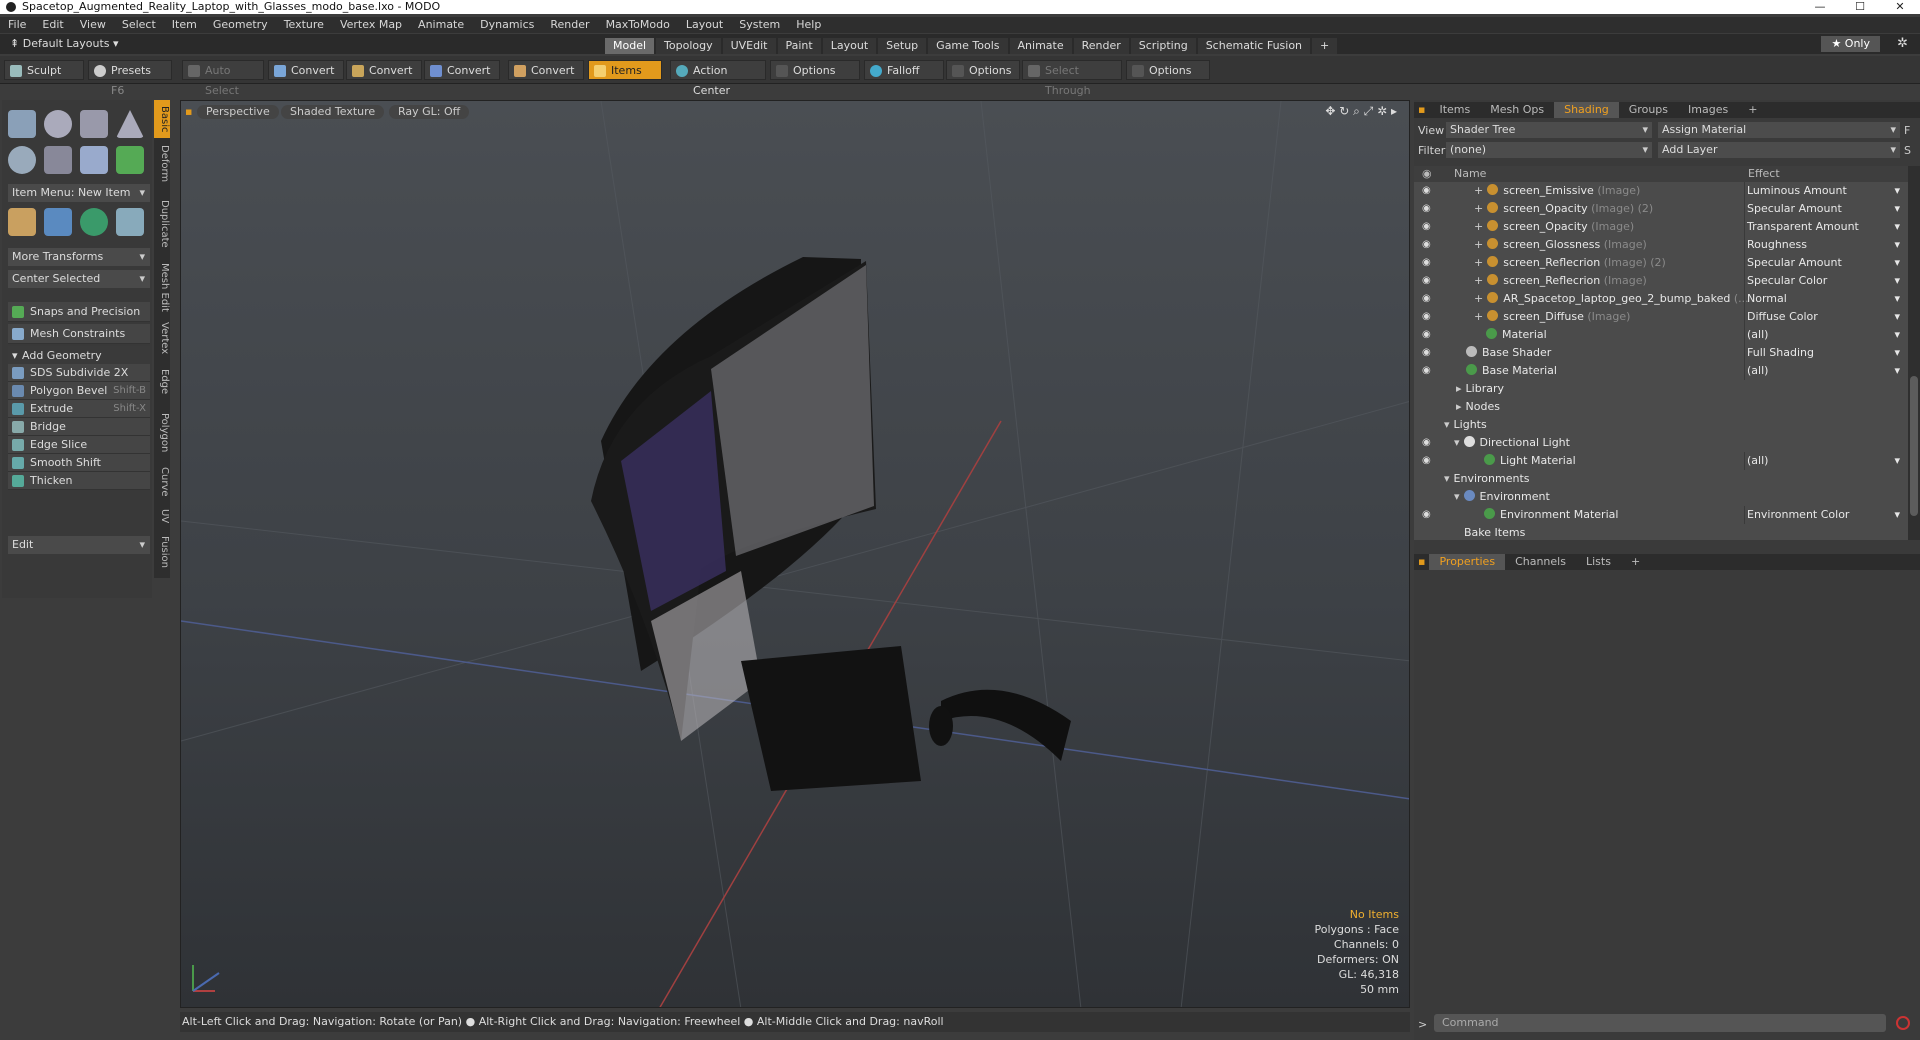  What do you see at coordinates (1914, 353) in the screenshot?
I see `tree-scrollbar` at bounding box center [1914, 353].